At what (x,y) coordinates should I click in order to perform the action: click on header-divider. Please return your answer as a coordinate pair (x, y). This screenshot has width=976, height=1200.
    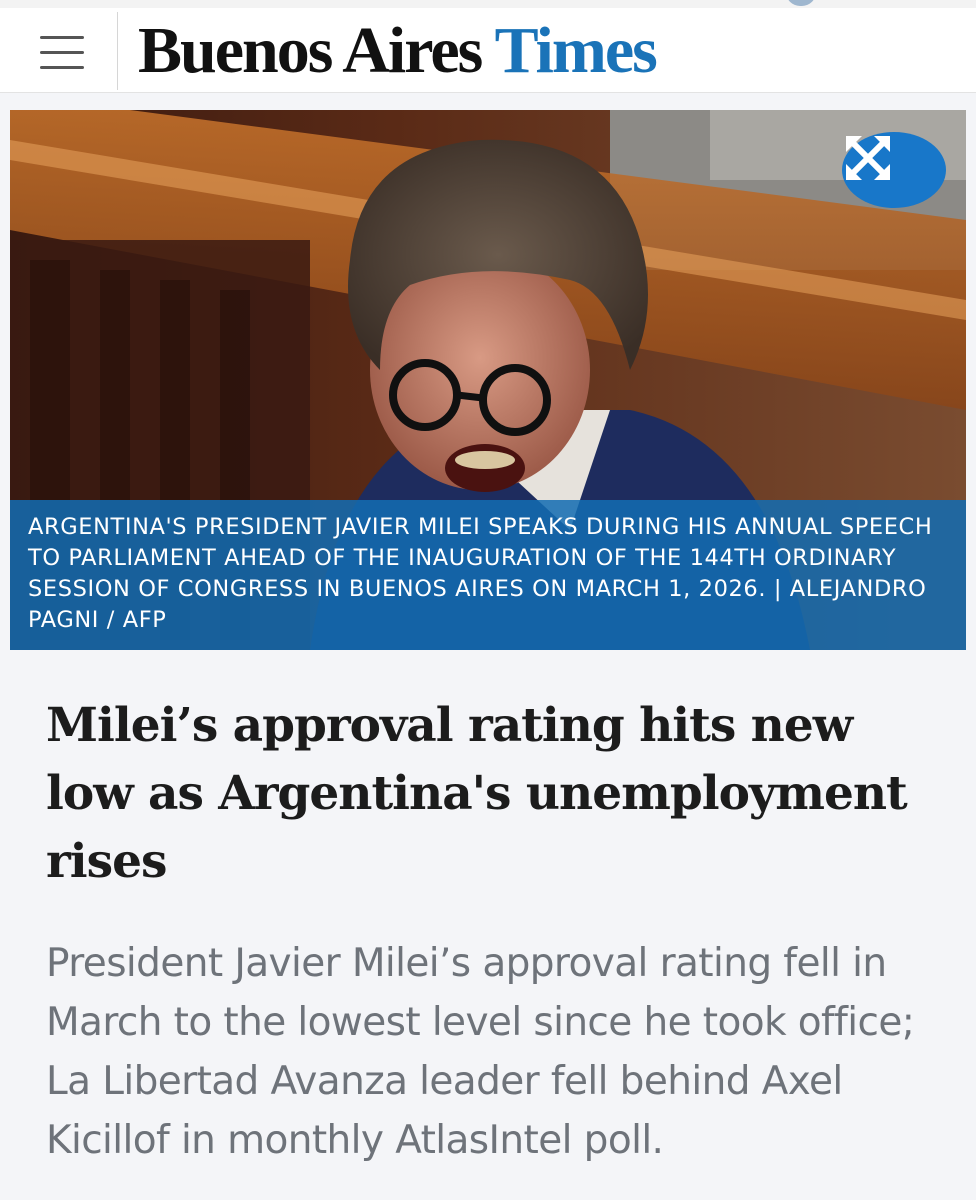
    Looking at the image, I should click on (117, 51).